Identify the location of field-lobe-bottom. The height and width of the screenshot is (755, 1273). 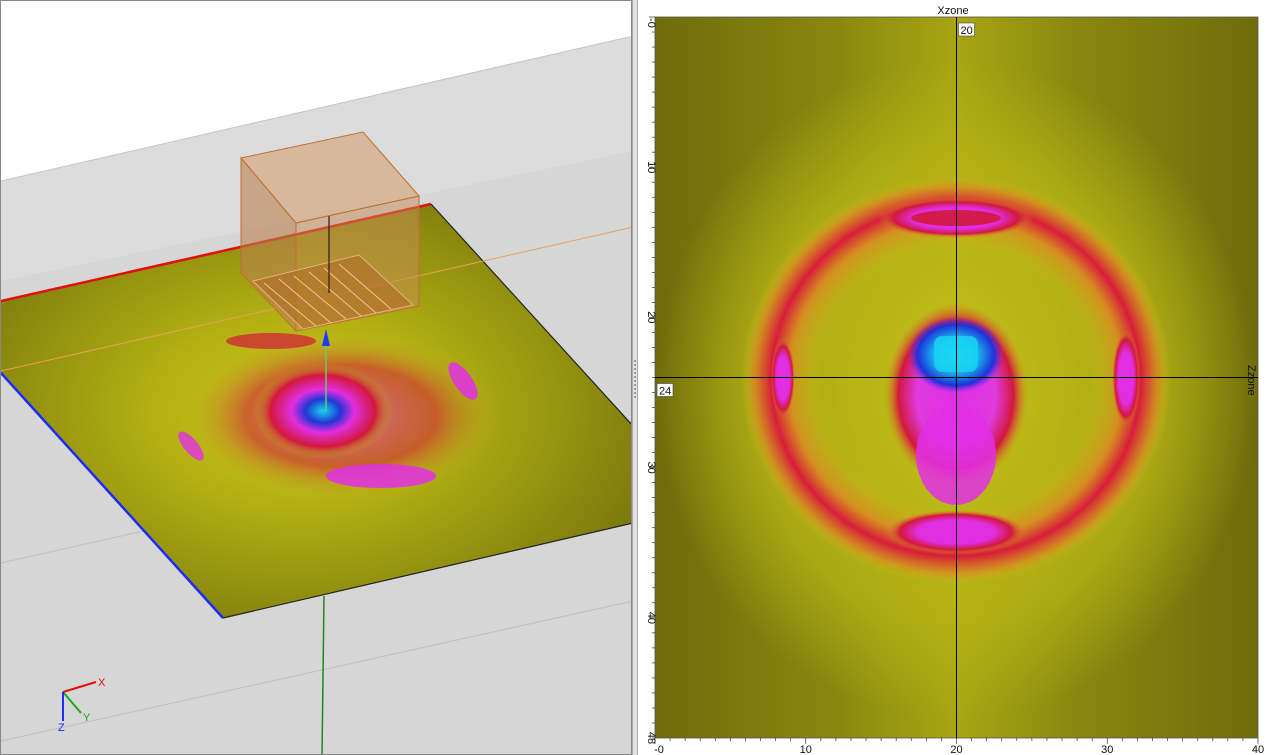
(381, 476).